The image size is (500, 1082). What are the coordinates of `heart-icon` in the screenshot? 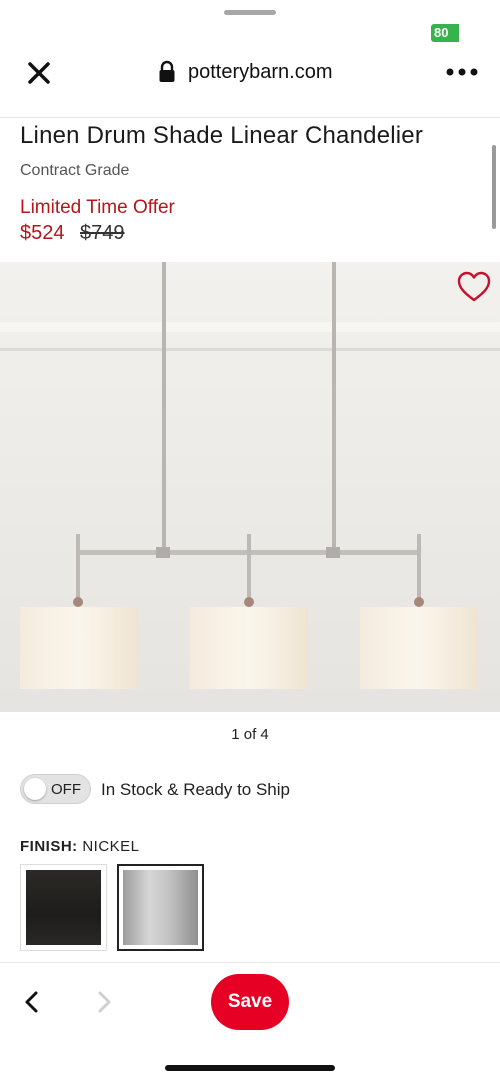 It's located at (474, 287).